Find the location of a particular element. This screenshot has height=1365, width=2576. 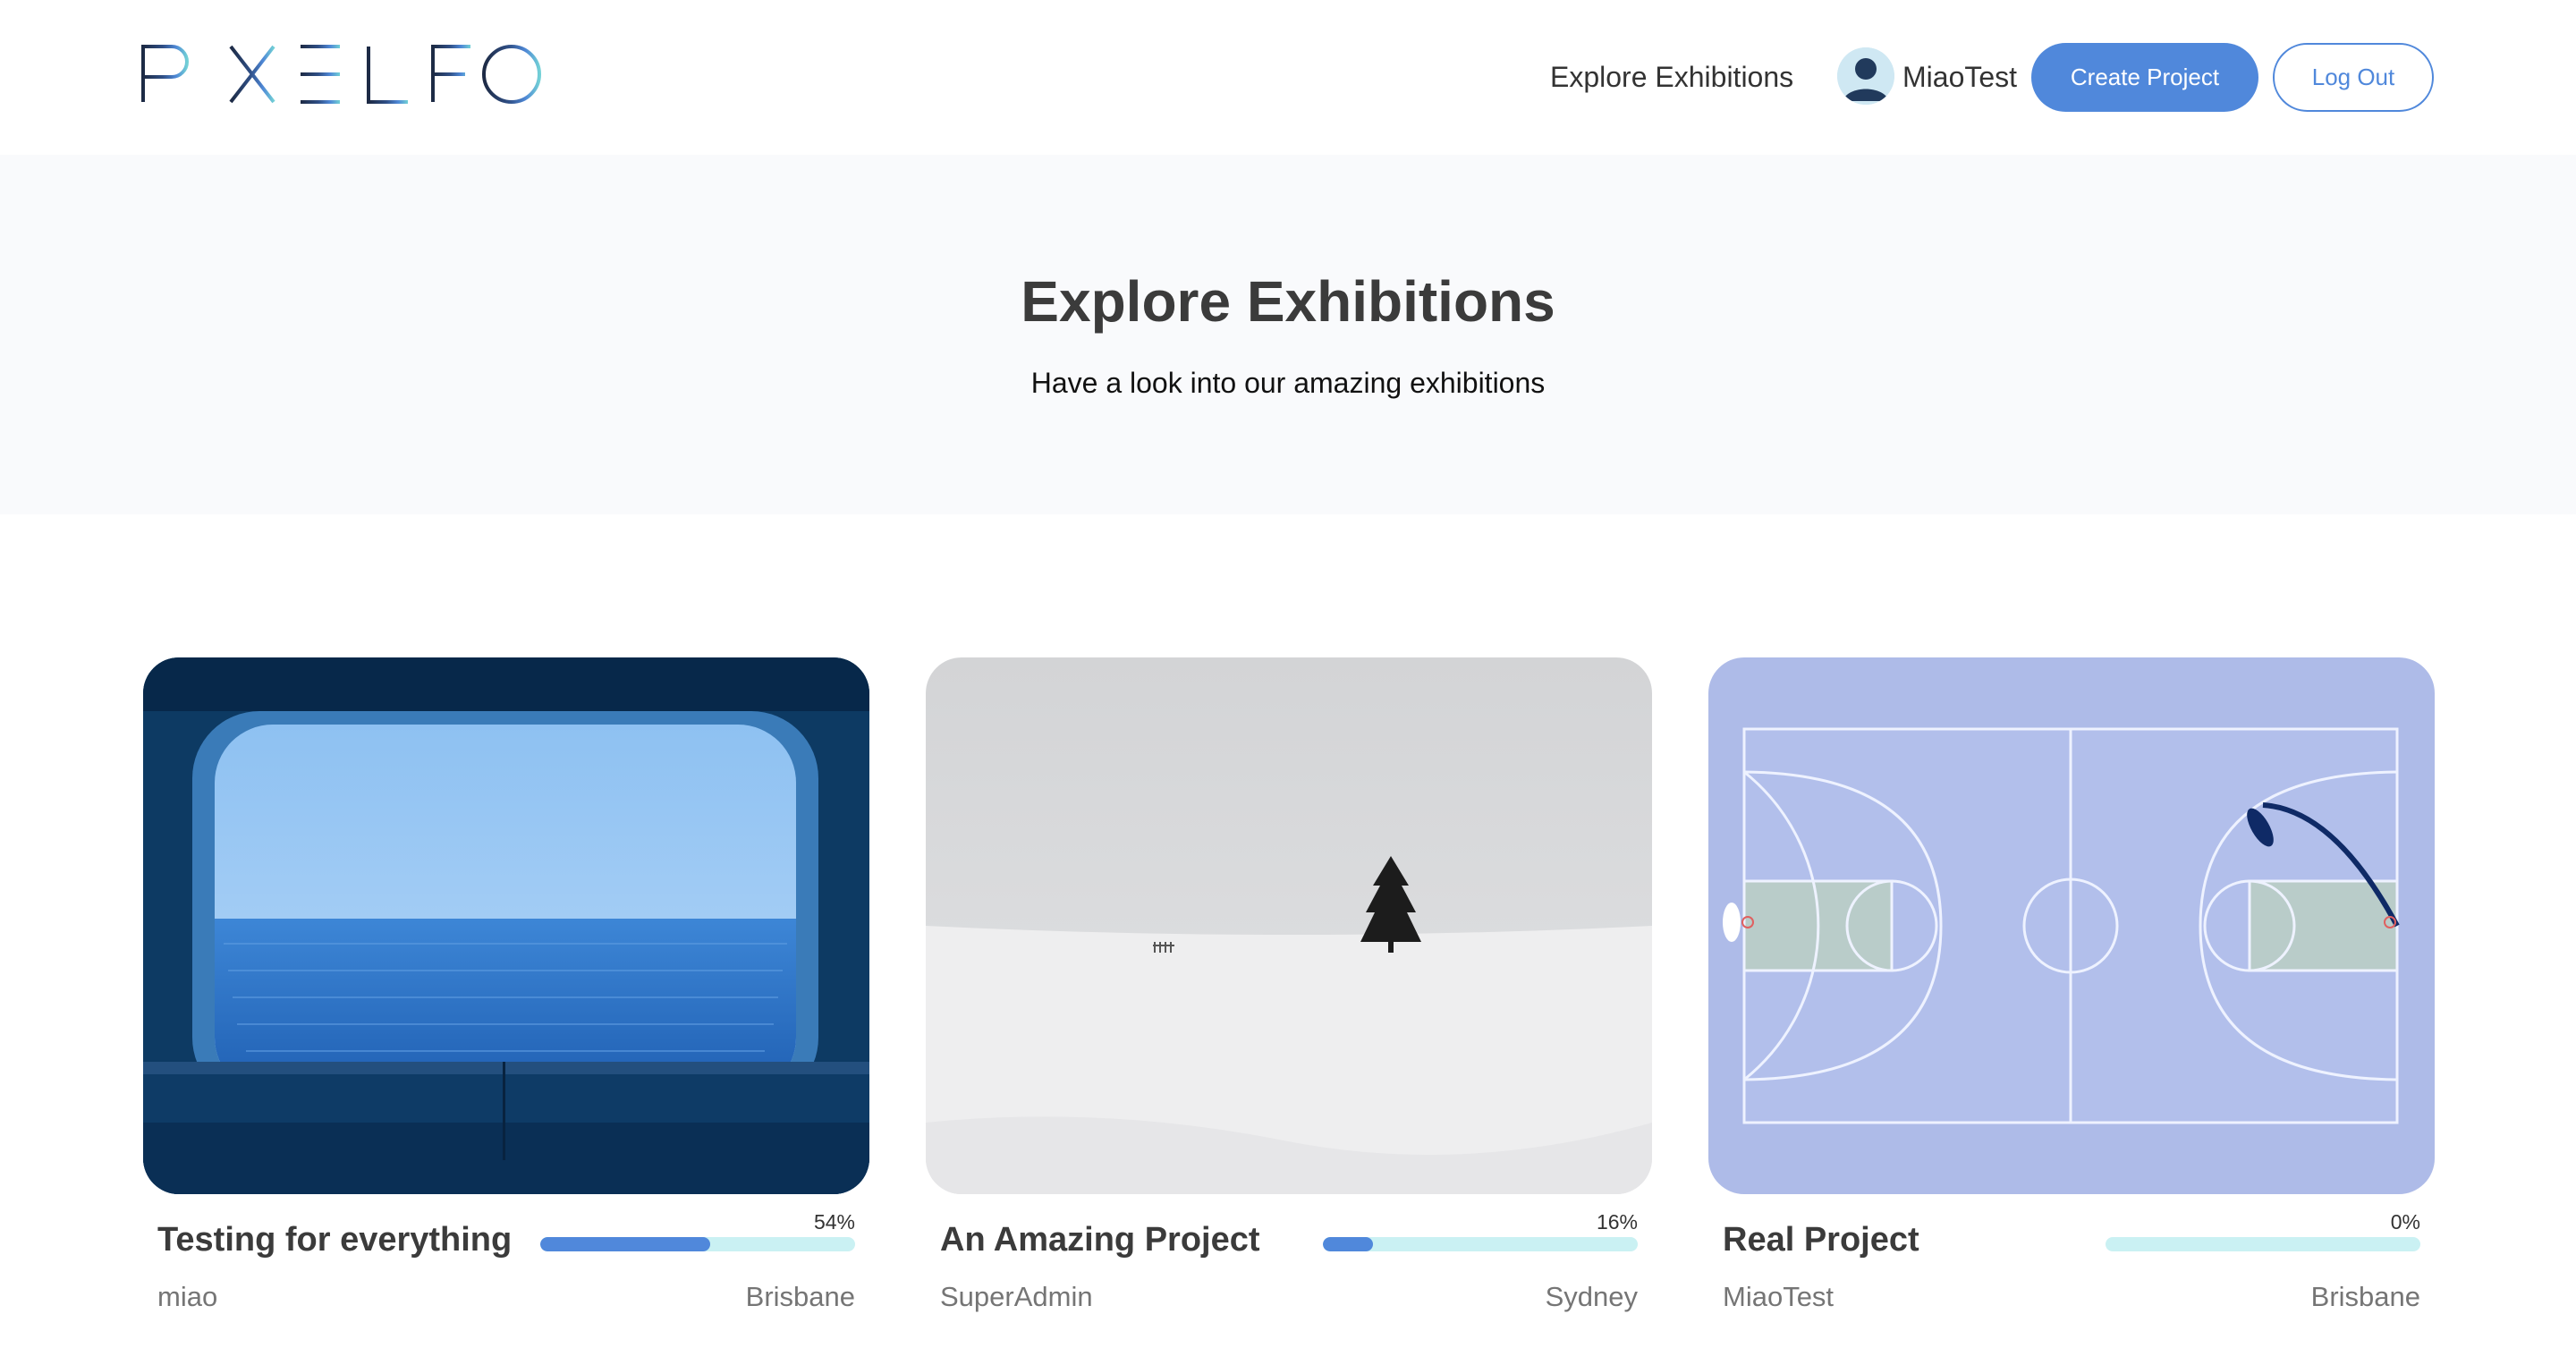

page-subtitle: Have a look into our amazing exhibitions is located at coordinates (1288, 383).